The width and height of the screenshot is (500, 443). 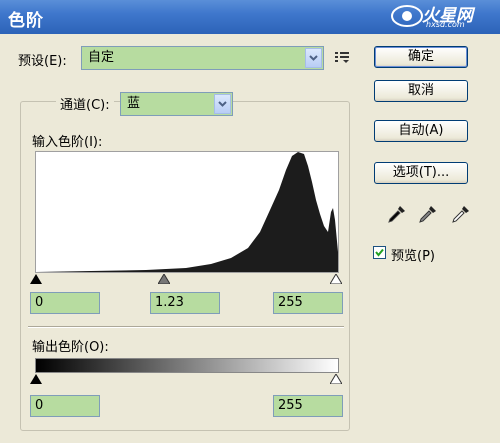 What do you see at coordinates (101, 57) in the screenshot?
I see `preset-value: 自定` at bounding box center [101, 57].